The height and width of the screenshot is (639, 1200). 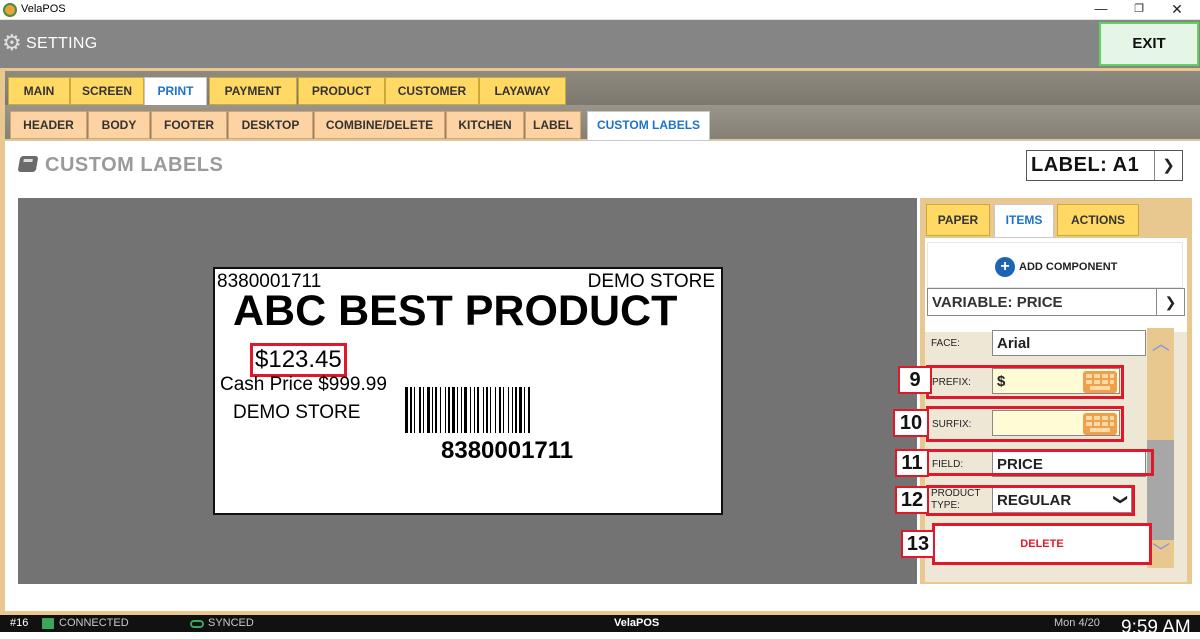 I want to click on add-component-button: + ADD COMPONENT, so click(x=1055, y=265).